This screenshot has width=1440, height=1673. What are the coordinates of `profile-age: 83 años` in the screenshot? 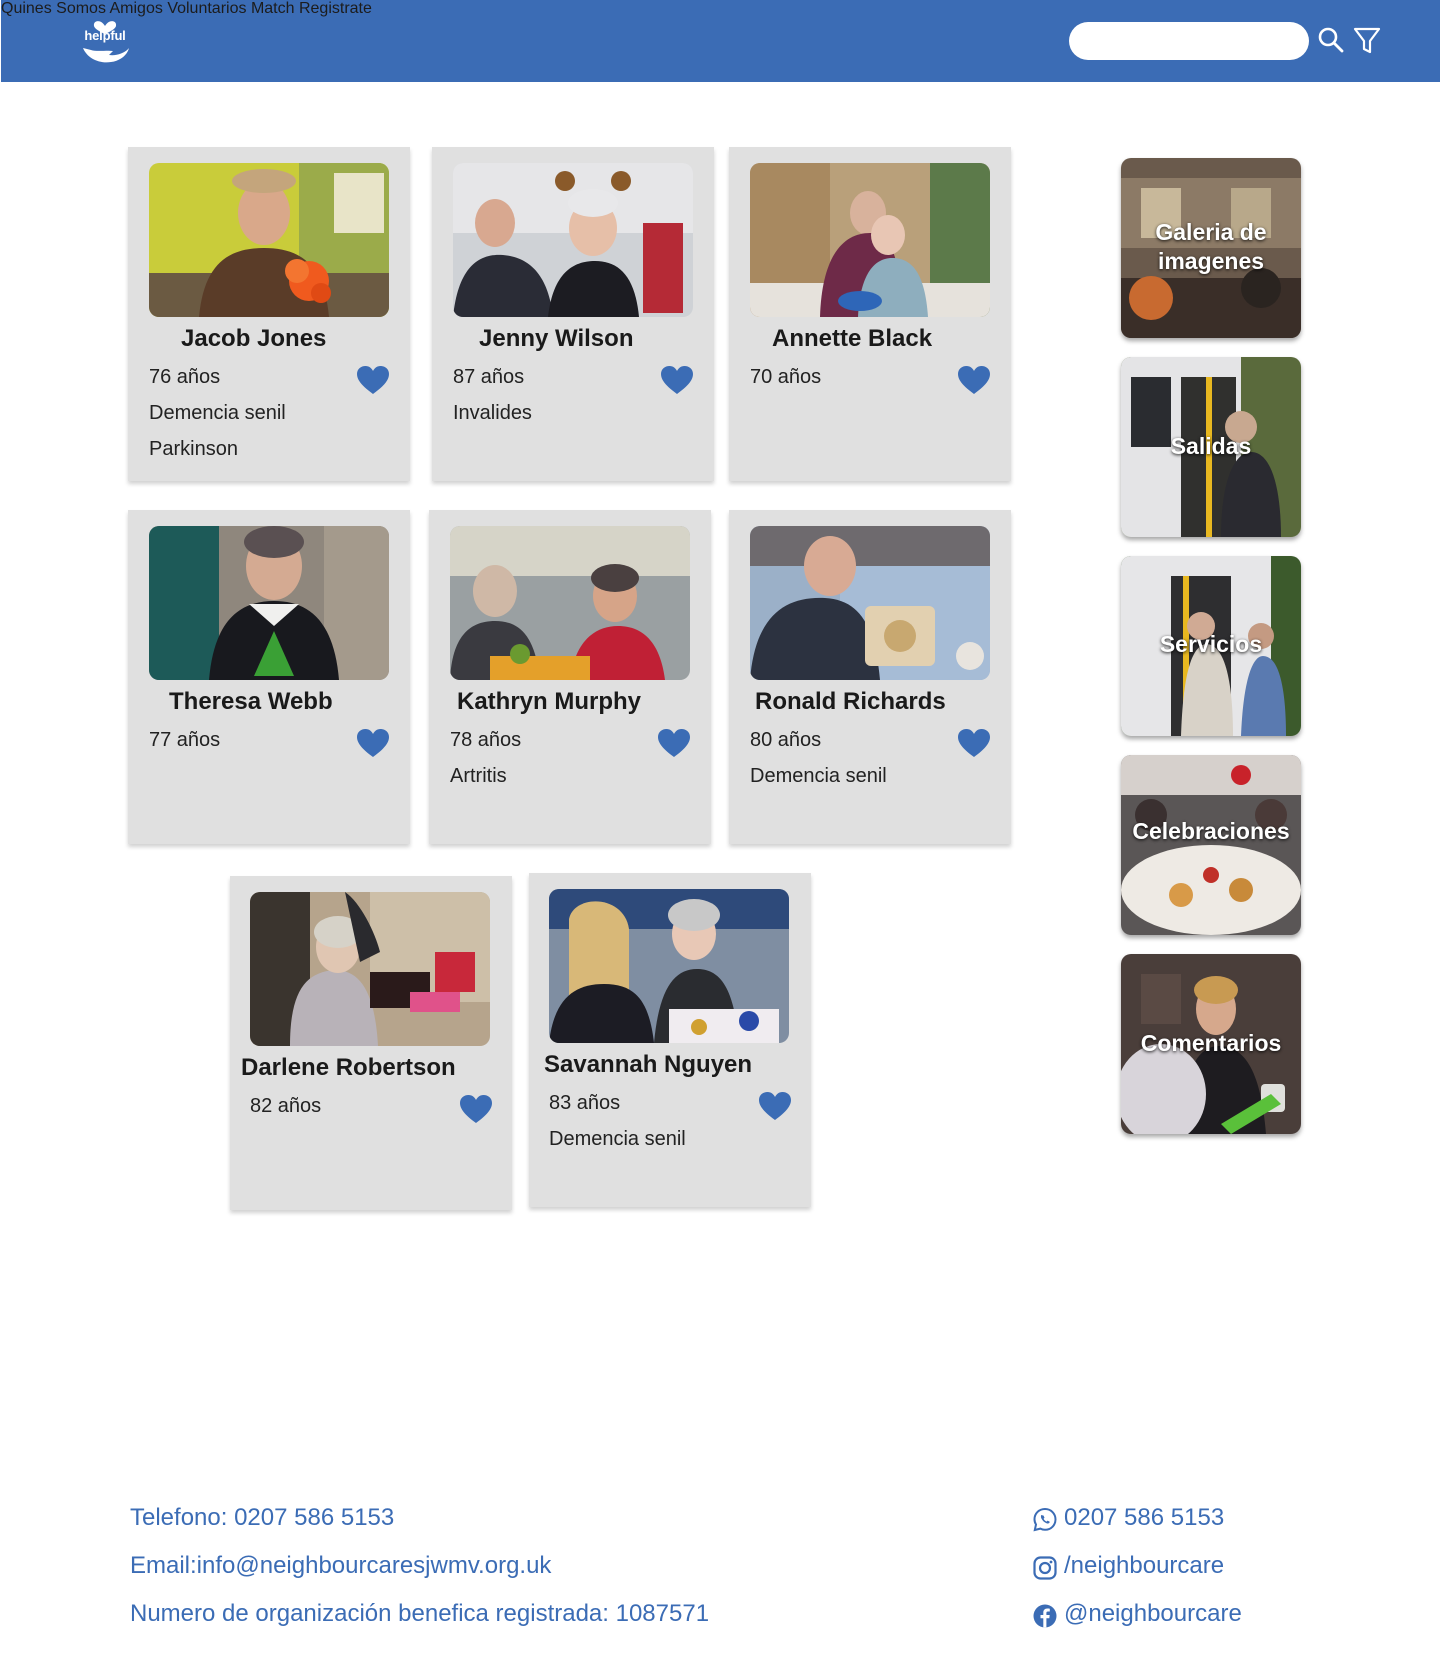 It's located at (585, 1103).